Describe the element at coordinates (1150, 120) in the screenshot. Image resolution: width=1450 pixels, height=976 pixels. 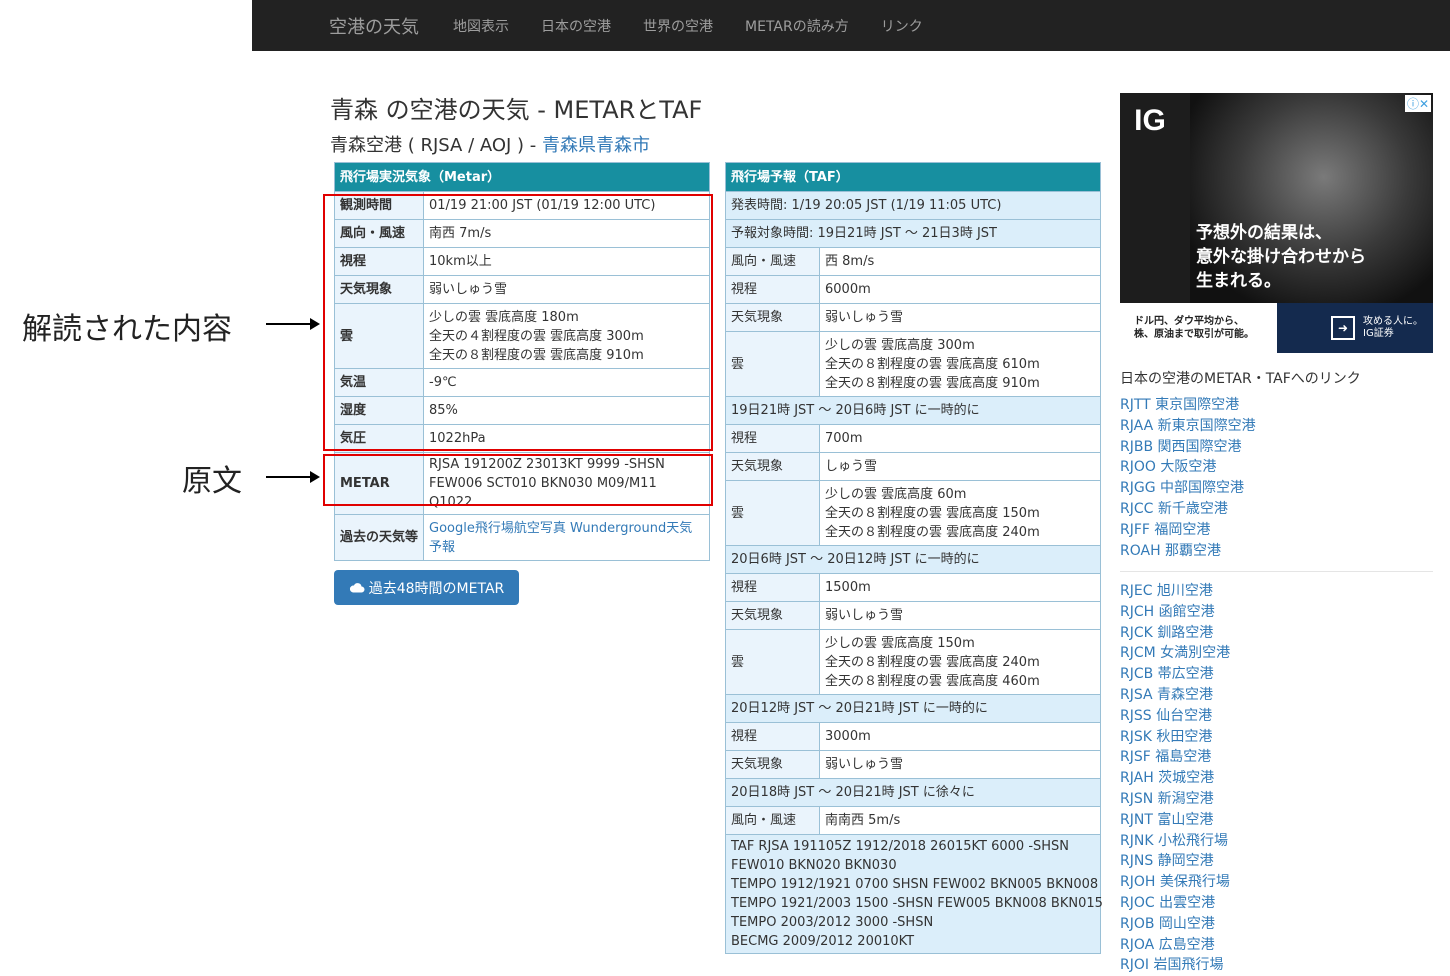
I see `ad-logo: IG` at that location.